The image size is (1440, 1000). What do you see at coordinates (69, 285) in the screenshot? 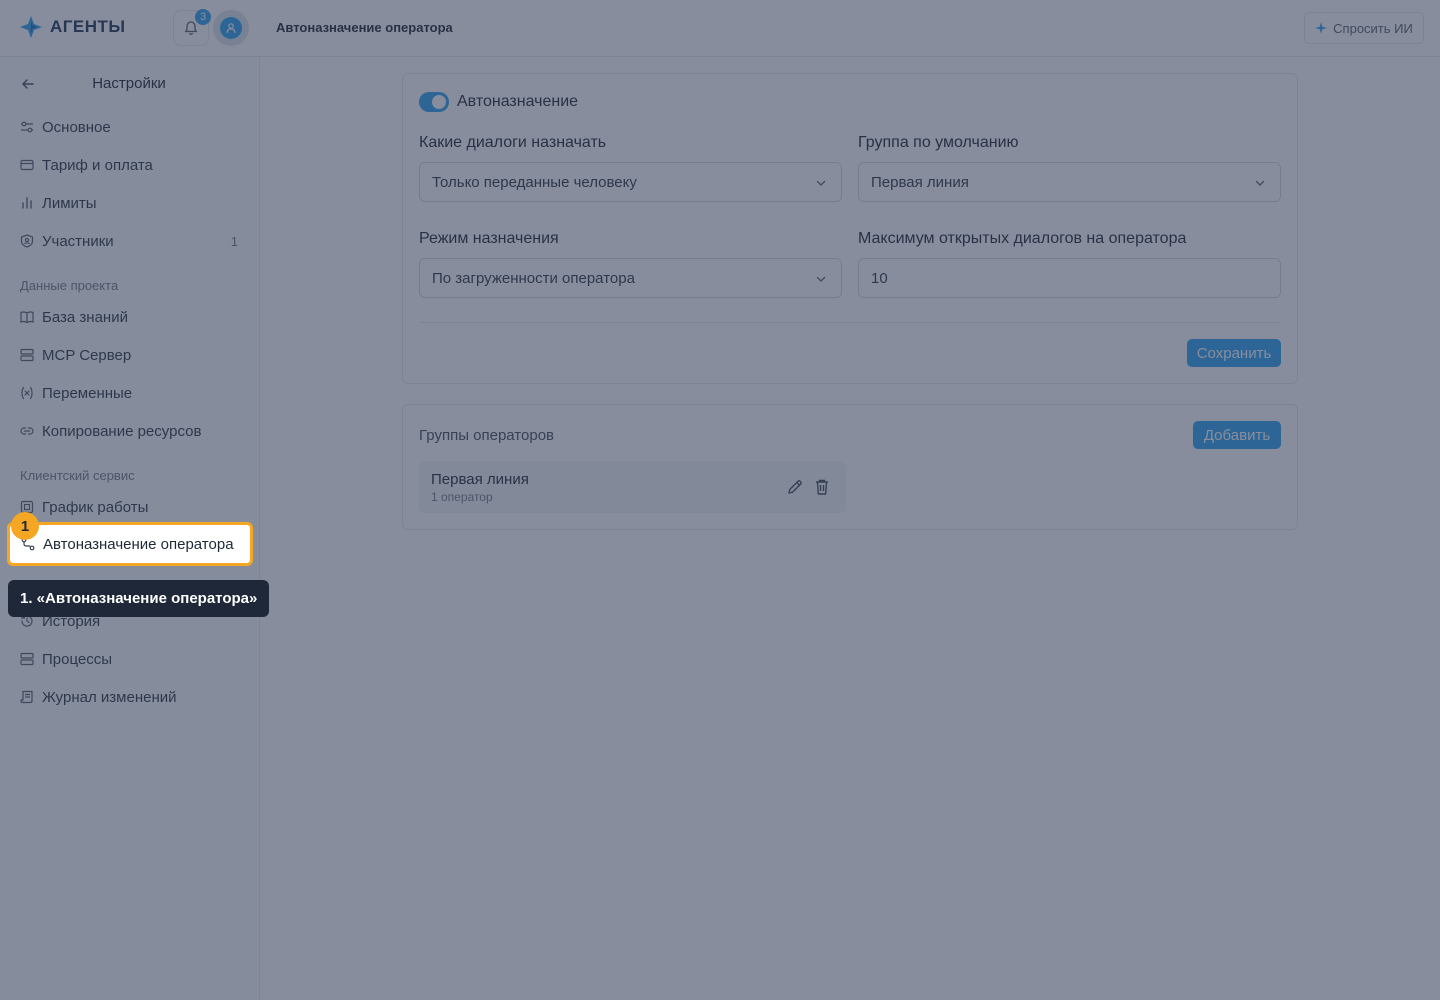
I see `section-project-data: Данные проекта` at bounding box center [69, 285].